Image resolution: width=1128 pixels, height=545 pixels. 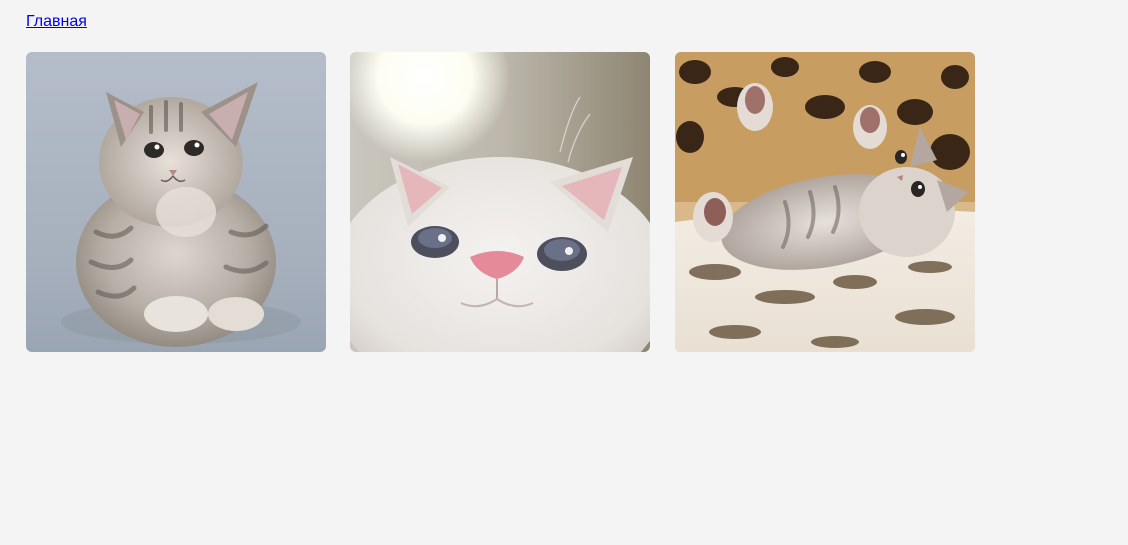 I want to click on kitten-photo-lying, so click(x=825, y=202).